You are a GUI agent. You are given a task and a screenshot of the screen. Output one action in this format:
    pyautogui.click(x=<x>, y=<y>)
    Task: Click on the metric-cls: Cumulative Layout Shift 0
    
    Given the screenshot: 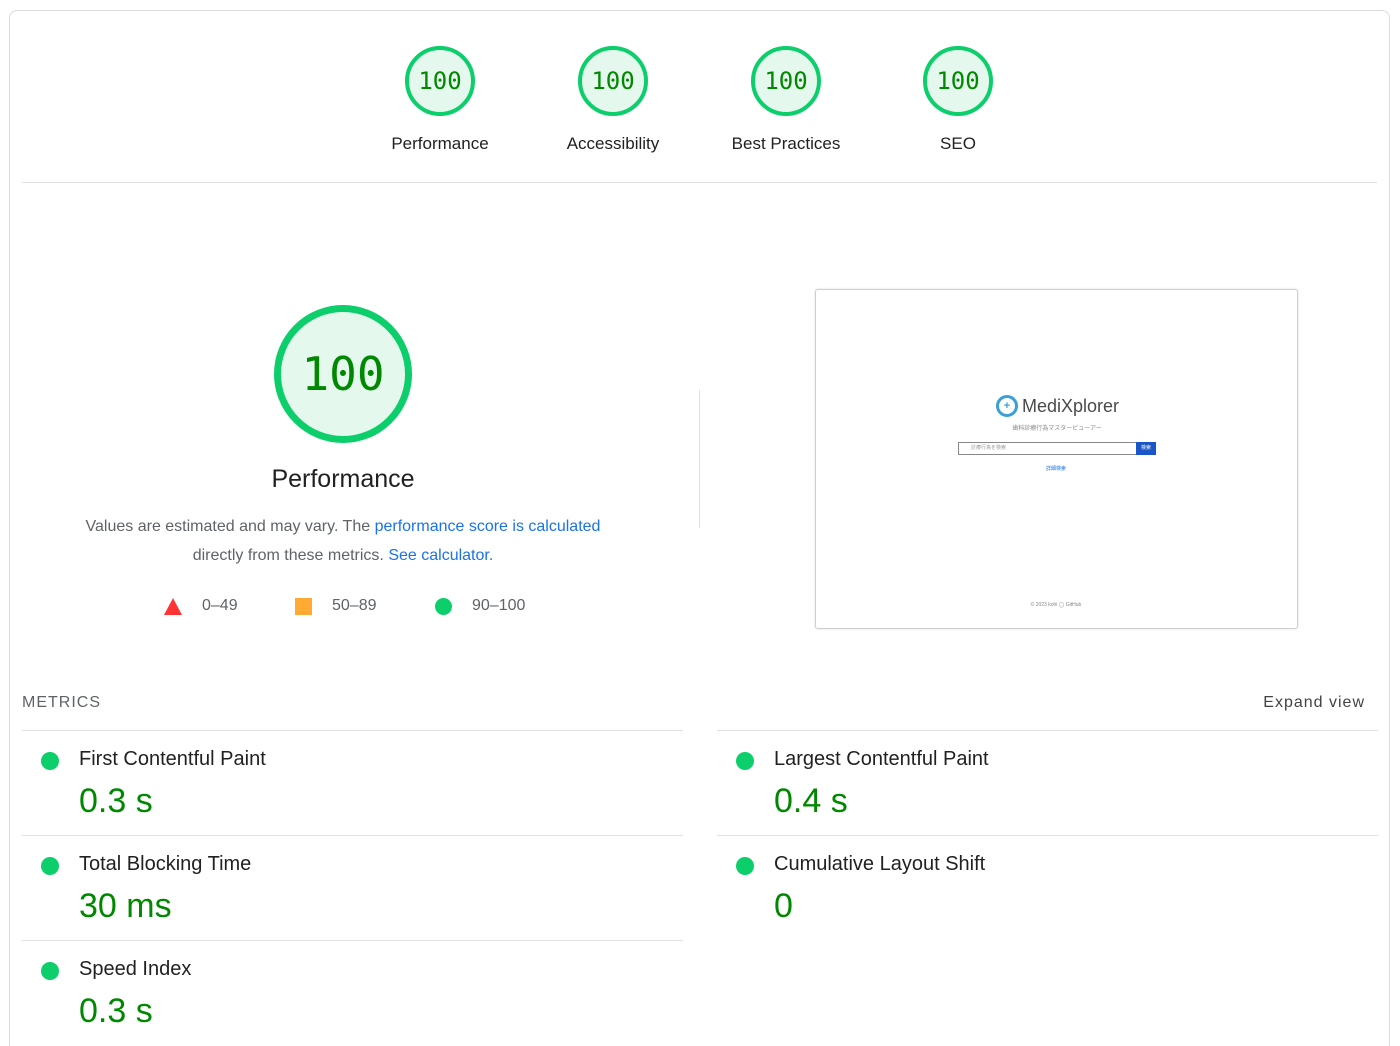 What is the action you would take?
    pyautogui.click(x=1047, y=887)
    